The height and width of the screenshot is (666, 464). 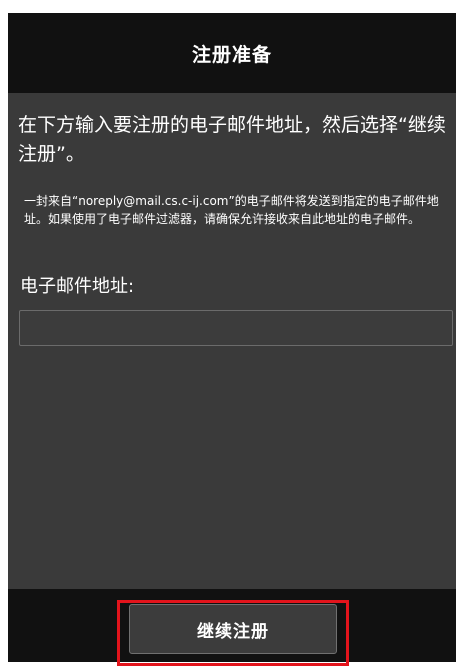 I want to click on instruction-text: 在下方输入要注册的电子邮件地址，然后选择“继续注册”。, so click(x=232, y=139).